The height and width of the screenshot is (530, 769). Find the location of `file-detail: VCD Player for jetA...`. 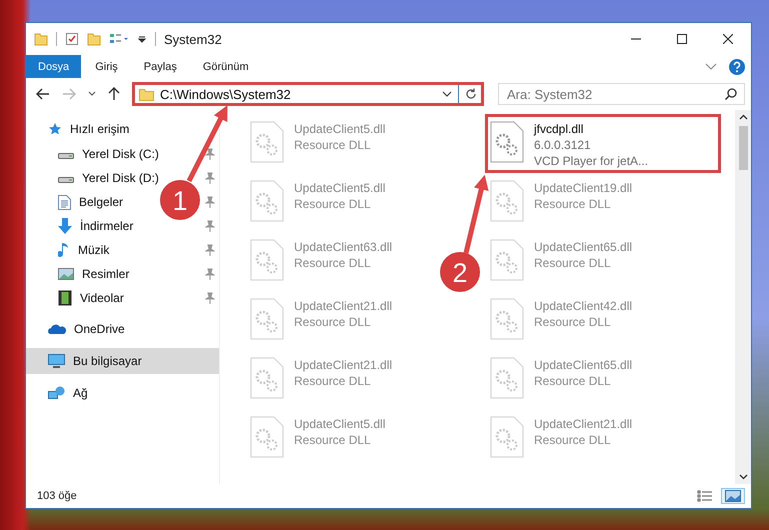

file-detail: VCD Player for jetA... is located at coordinates (591, 161).